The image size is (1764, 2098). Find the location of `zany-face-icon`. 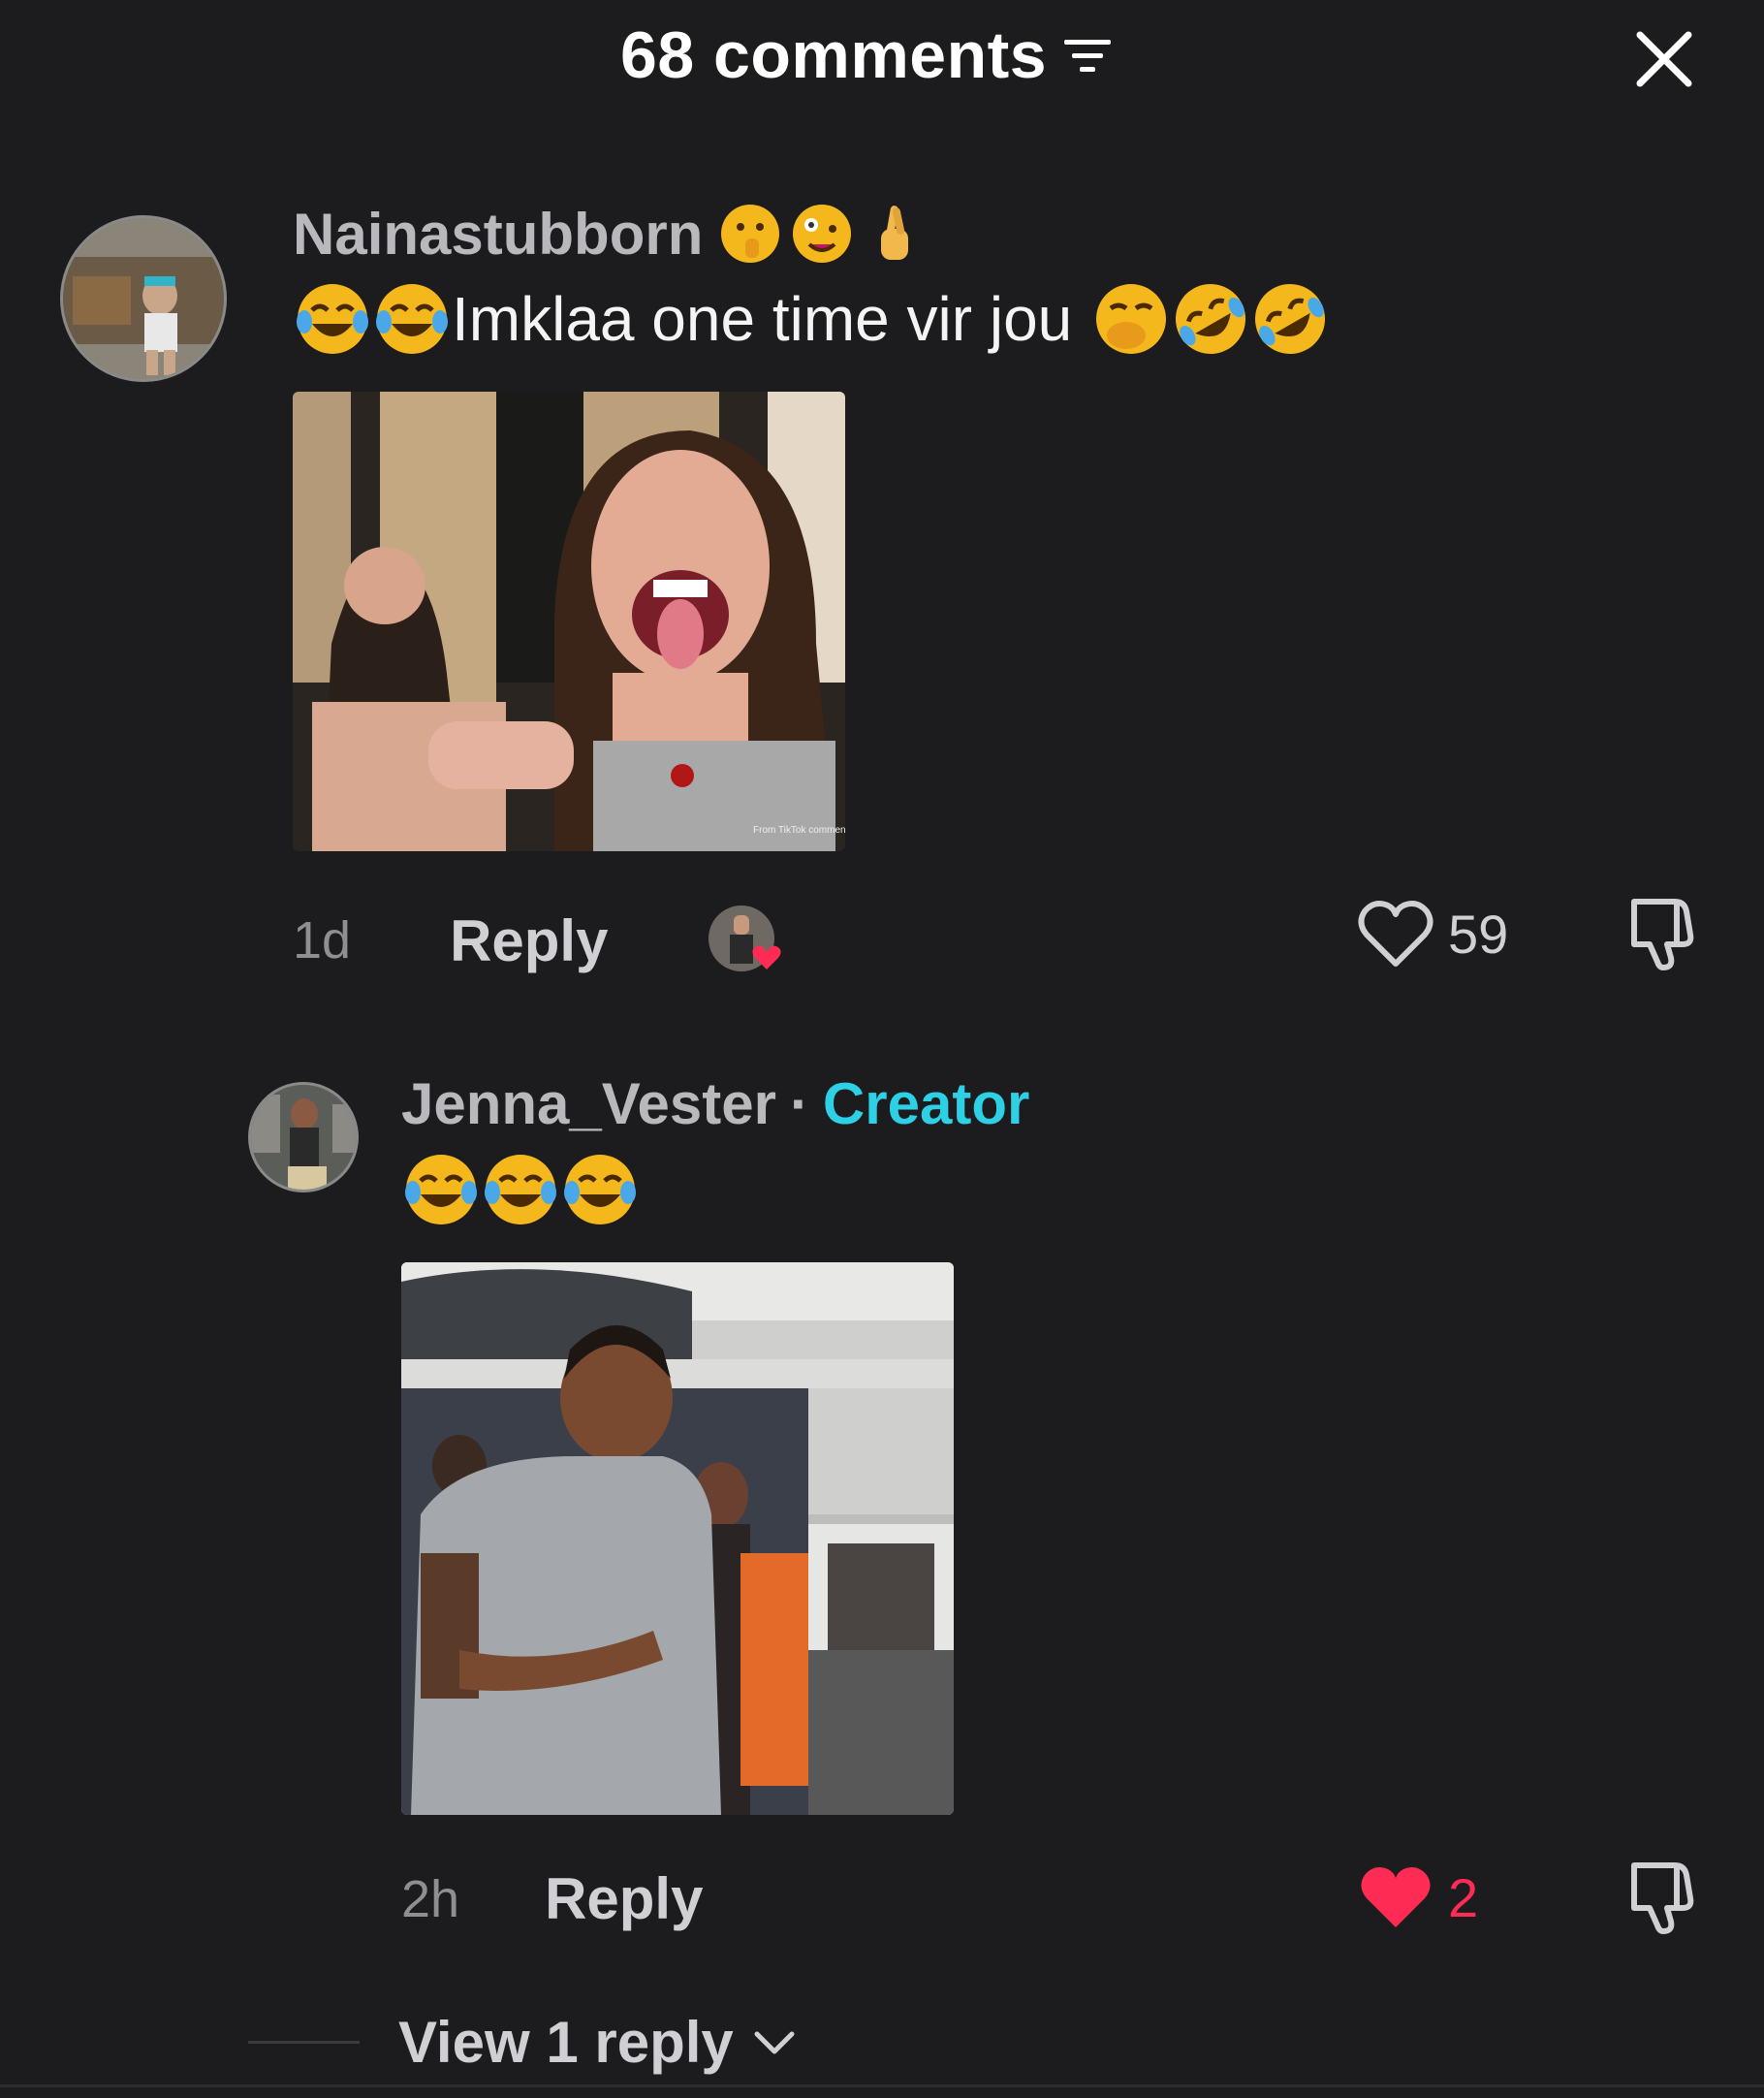

zany-face-icon is located at coordinates (823, 234).